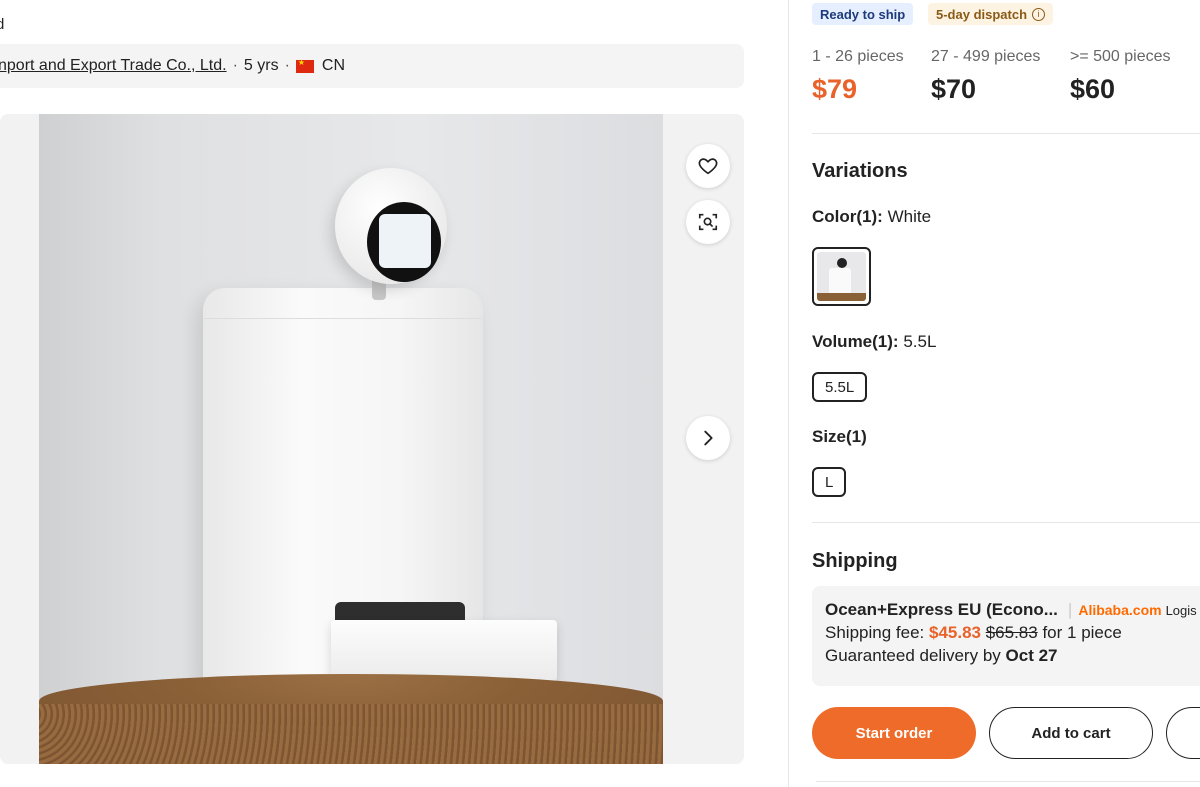  I want to click on volume-label-row: Volume(1): 5.5L, so click(874, 342).